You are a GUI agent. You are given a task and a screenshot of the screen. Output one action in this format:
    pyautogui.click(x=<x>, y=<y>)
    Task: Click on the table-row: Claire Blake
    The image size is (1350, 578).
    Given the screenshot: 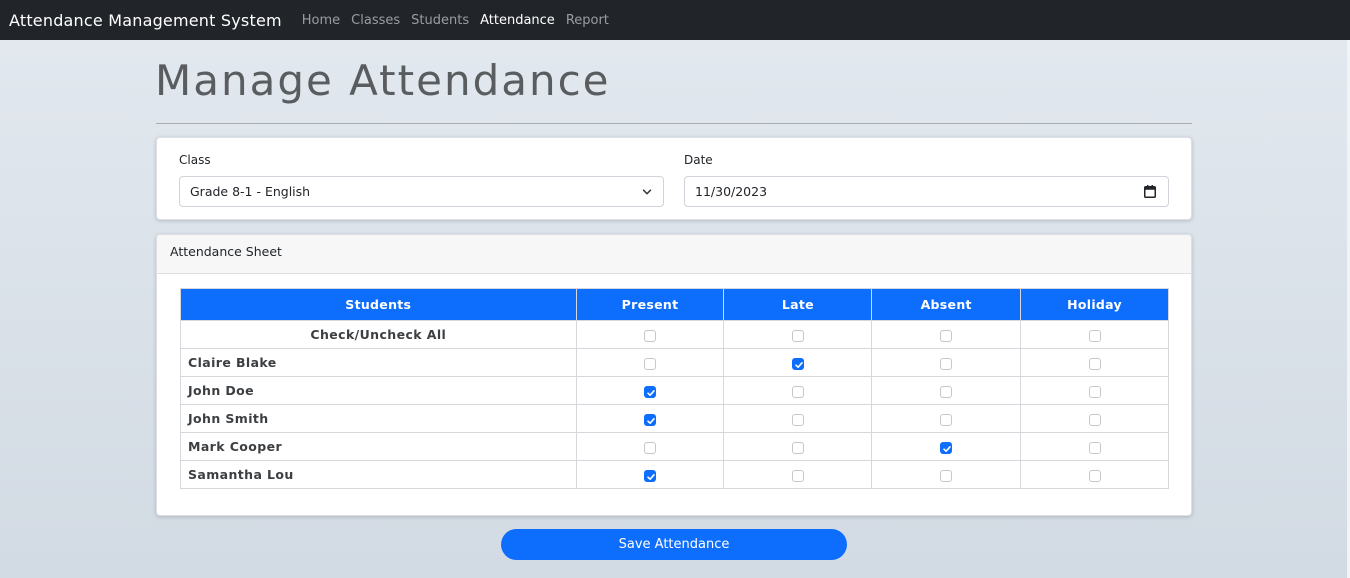 What is the action you would take?
    pyautogui.click(x=674, y=362)
    